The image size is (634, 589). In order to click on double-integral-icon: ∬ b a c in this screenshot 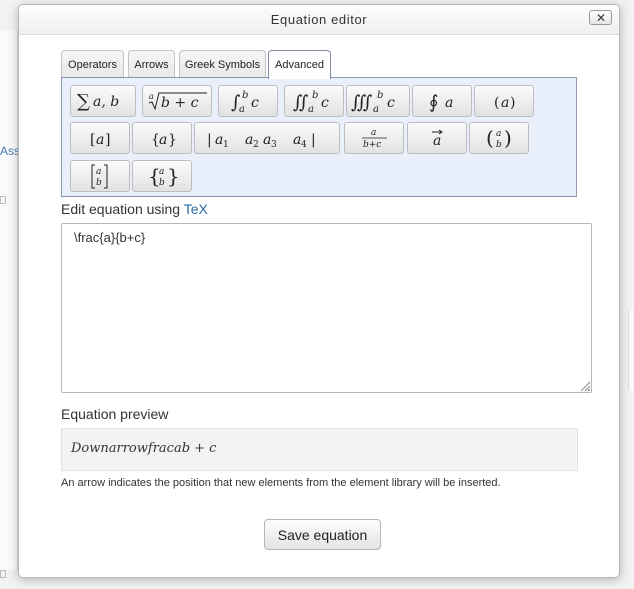, I will do `click(311, 102)`.